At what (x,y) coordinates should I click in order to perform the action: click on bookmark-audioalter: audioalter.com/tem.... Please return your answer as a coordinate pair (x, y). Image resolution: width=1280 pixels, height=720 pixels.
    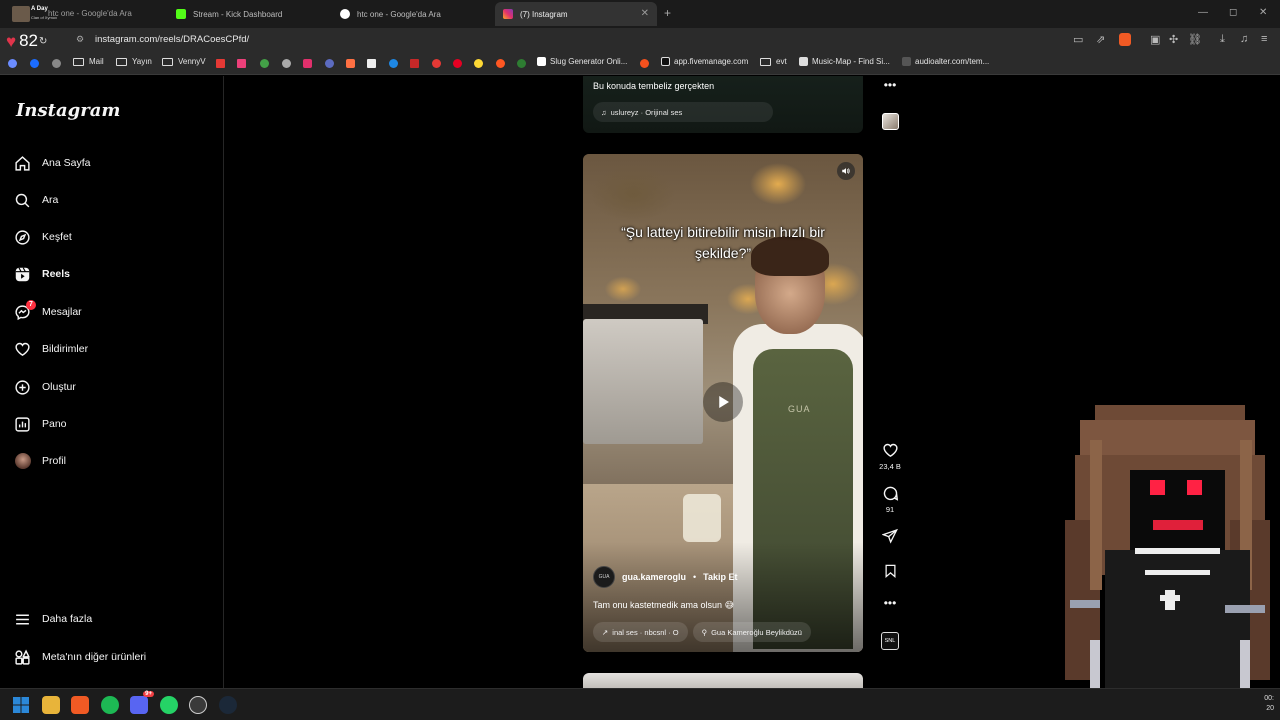
    Looking at the image, I should click on (945, 61).